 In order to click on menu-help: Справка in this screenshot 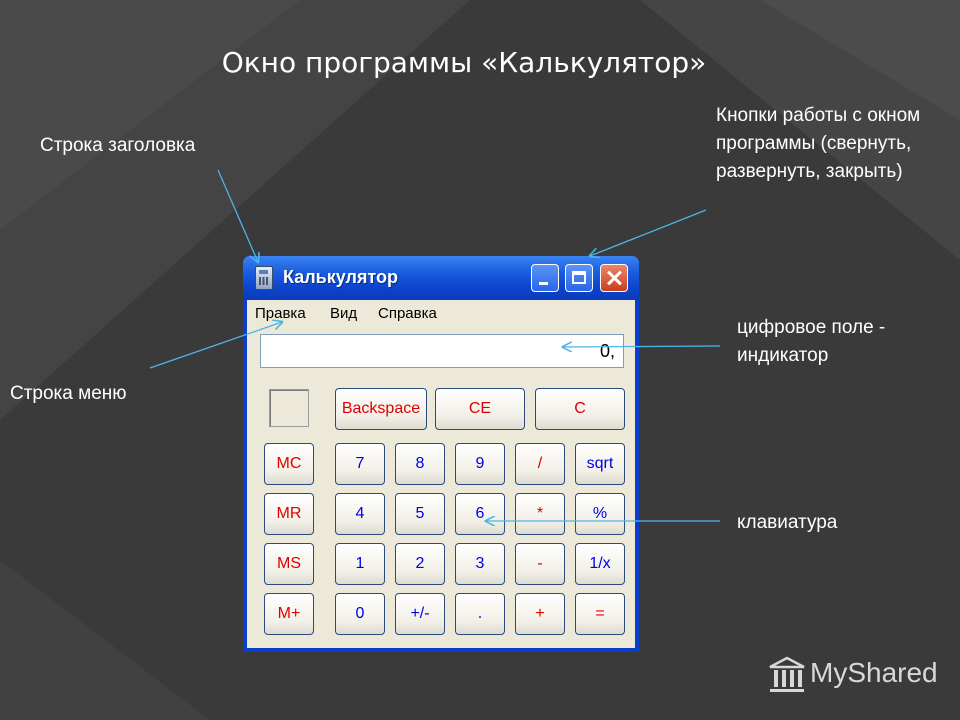, I will do `click(407, 313)`.